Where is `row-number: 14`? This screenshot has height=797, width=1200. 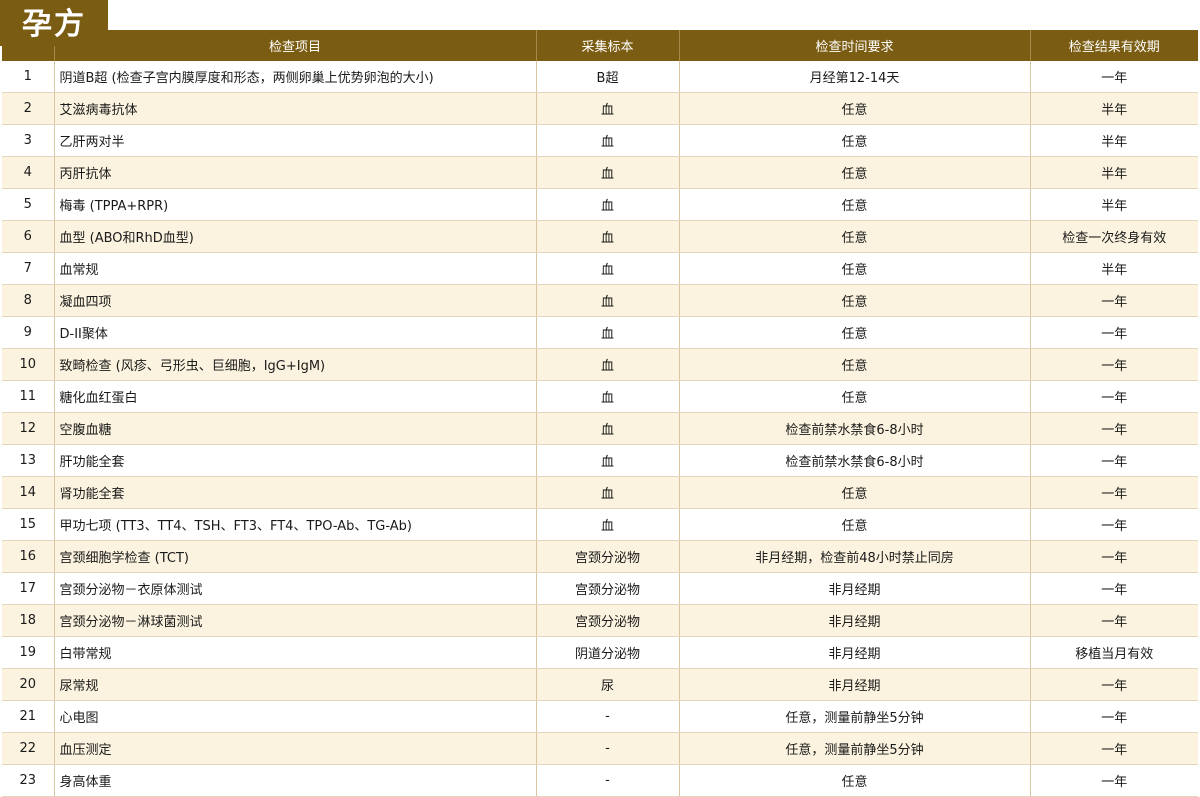
row-number: 14 is located at coordinates (28, 492).